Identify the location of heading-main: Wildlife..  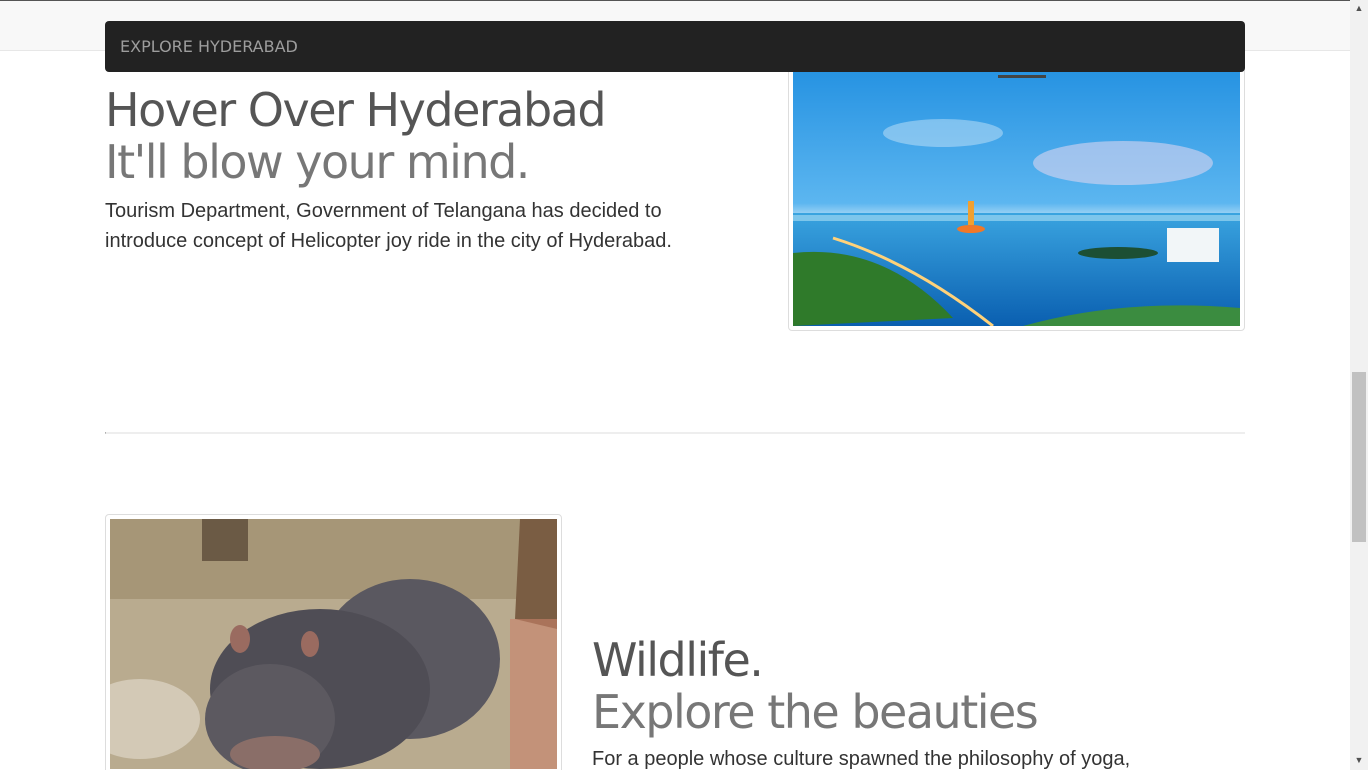
(678, 660).